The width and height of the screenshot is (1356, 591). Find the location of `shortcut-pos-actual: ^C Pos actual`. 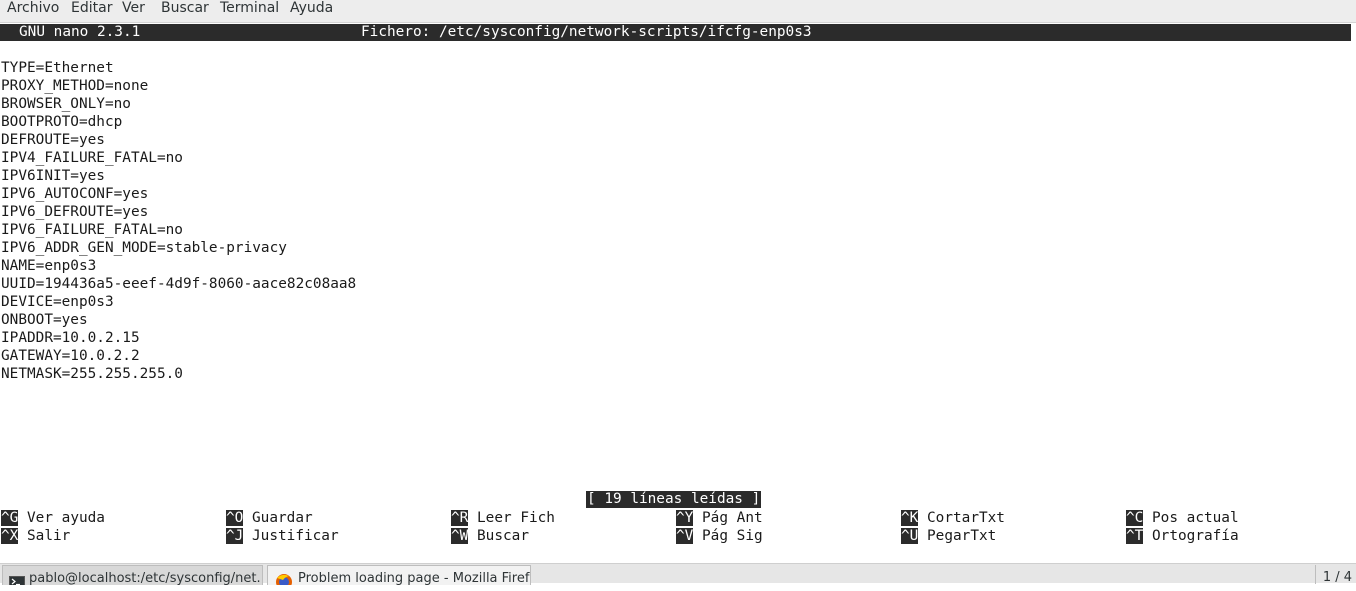

shortcut-pos-actual: ^C Pos actual is located at coordinates (1182, 518).